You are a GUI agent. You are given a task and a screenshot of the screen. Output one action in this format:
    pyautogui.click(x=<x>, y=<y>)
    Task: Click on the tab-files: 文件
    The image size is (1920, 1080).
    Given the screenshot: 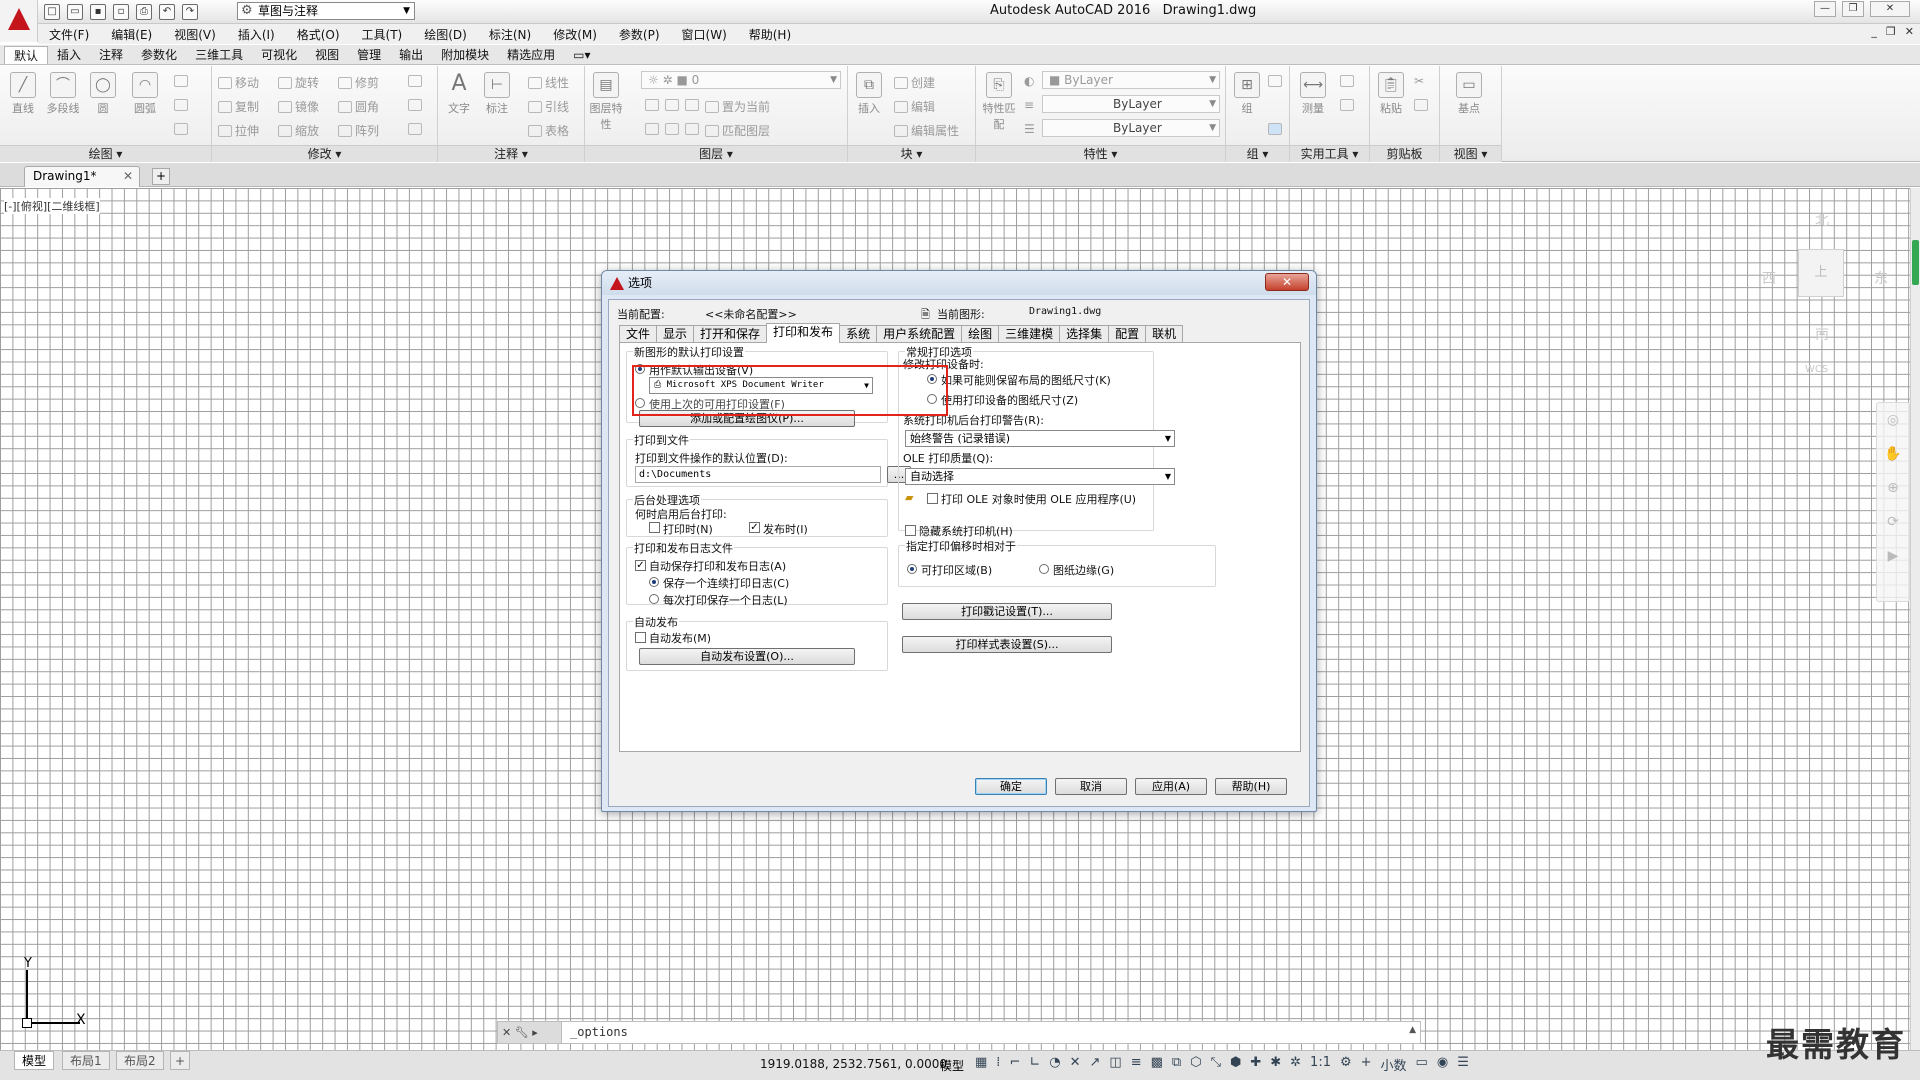 What is the action you would take?
    pyautogui.click(x=638, y=334)
    